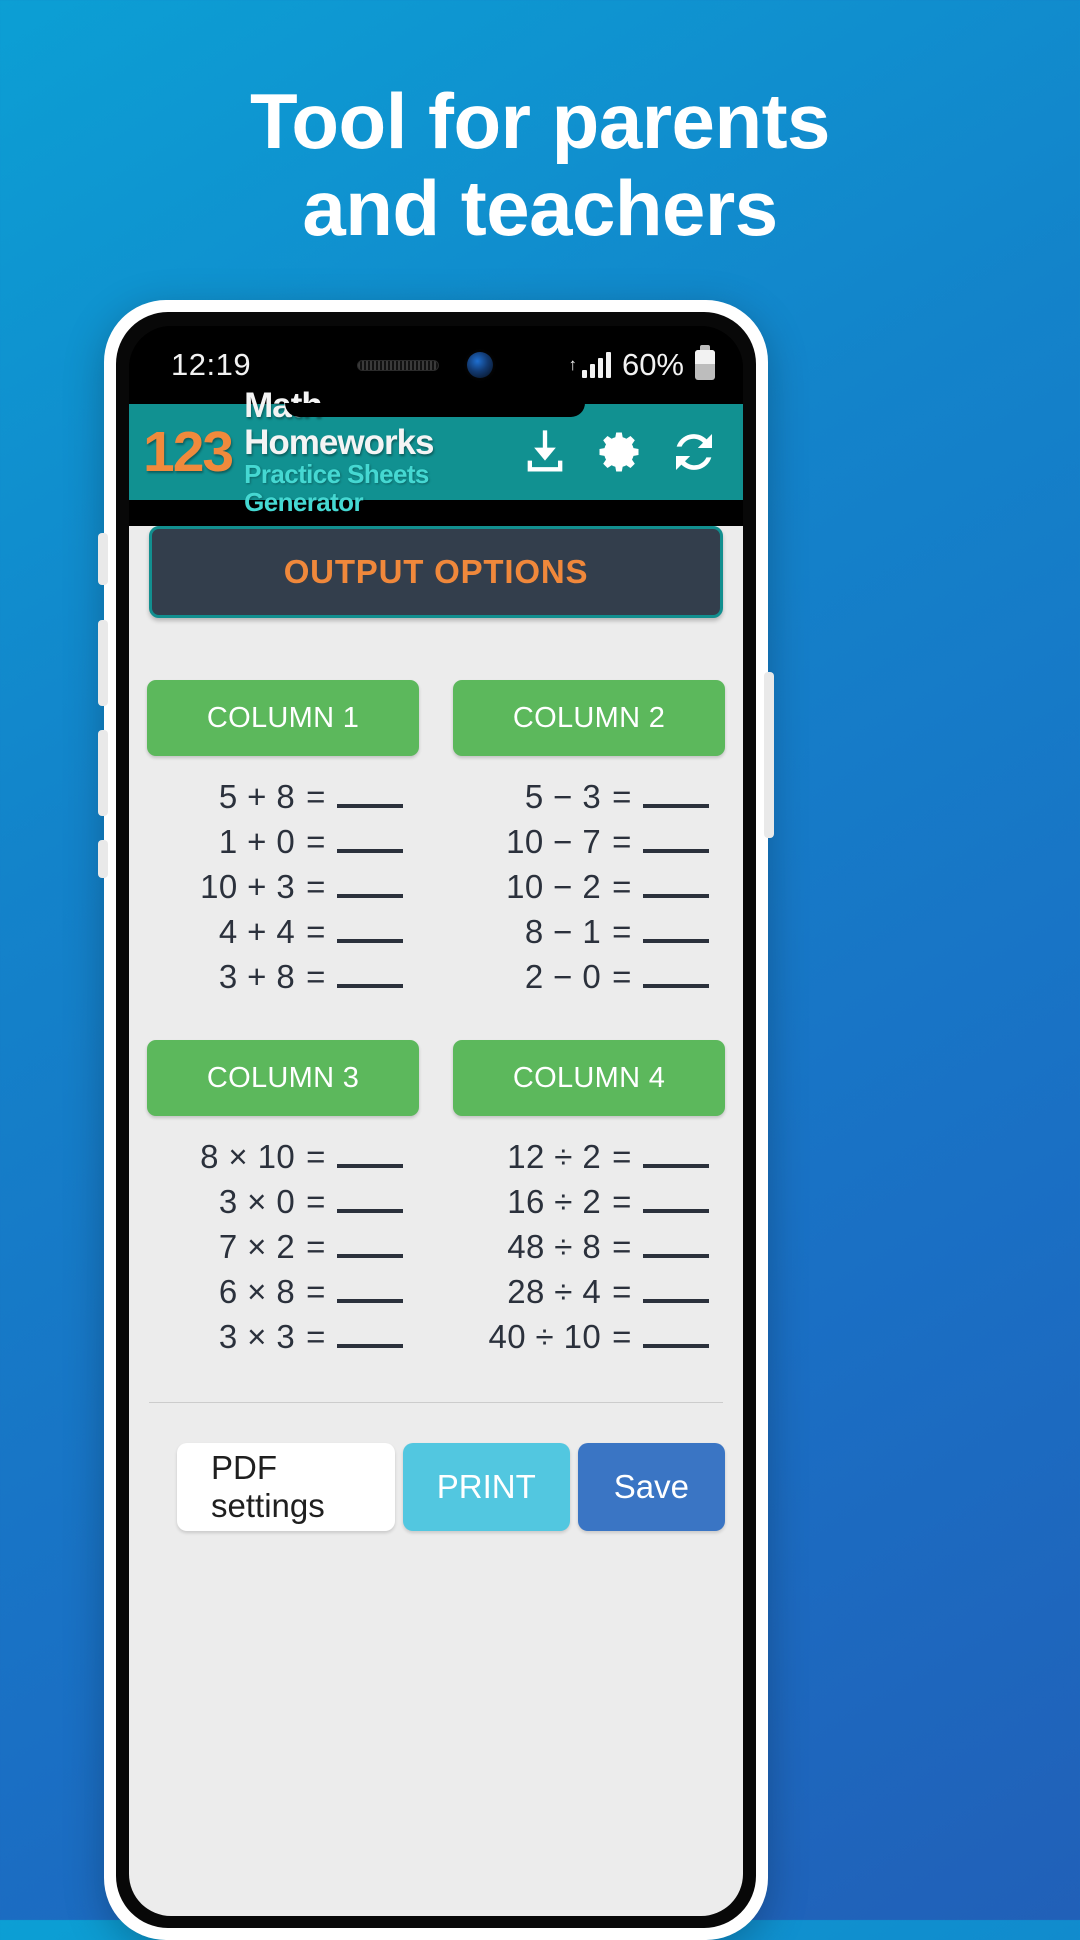  What do you see at coordinates (248, 1156) in the screenshot?
I see `problem-expression: 8 × 10` at bounding box center [248, 1156].